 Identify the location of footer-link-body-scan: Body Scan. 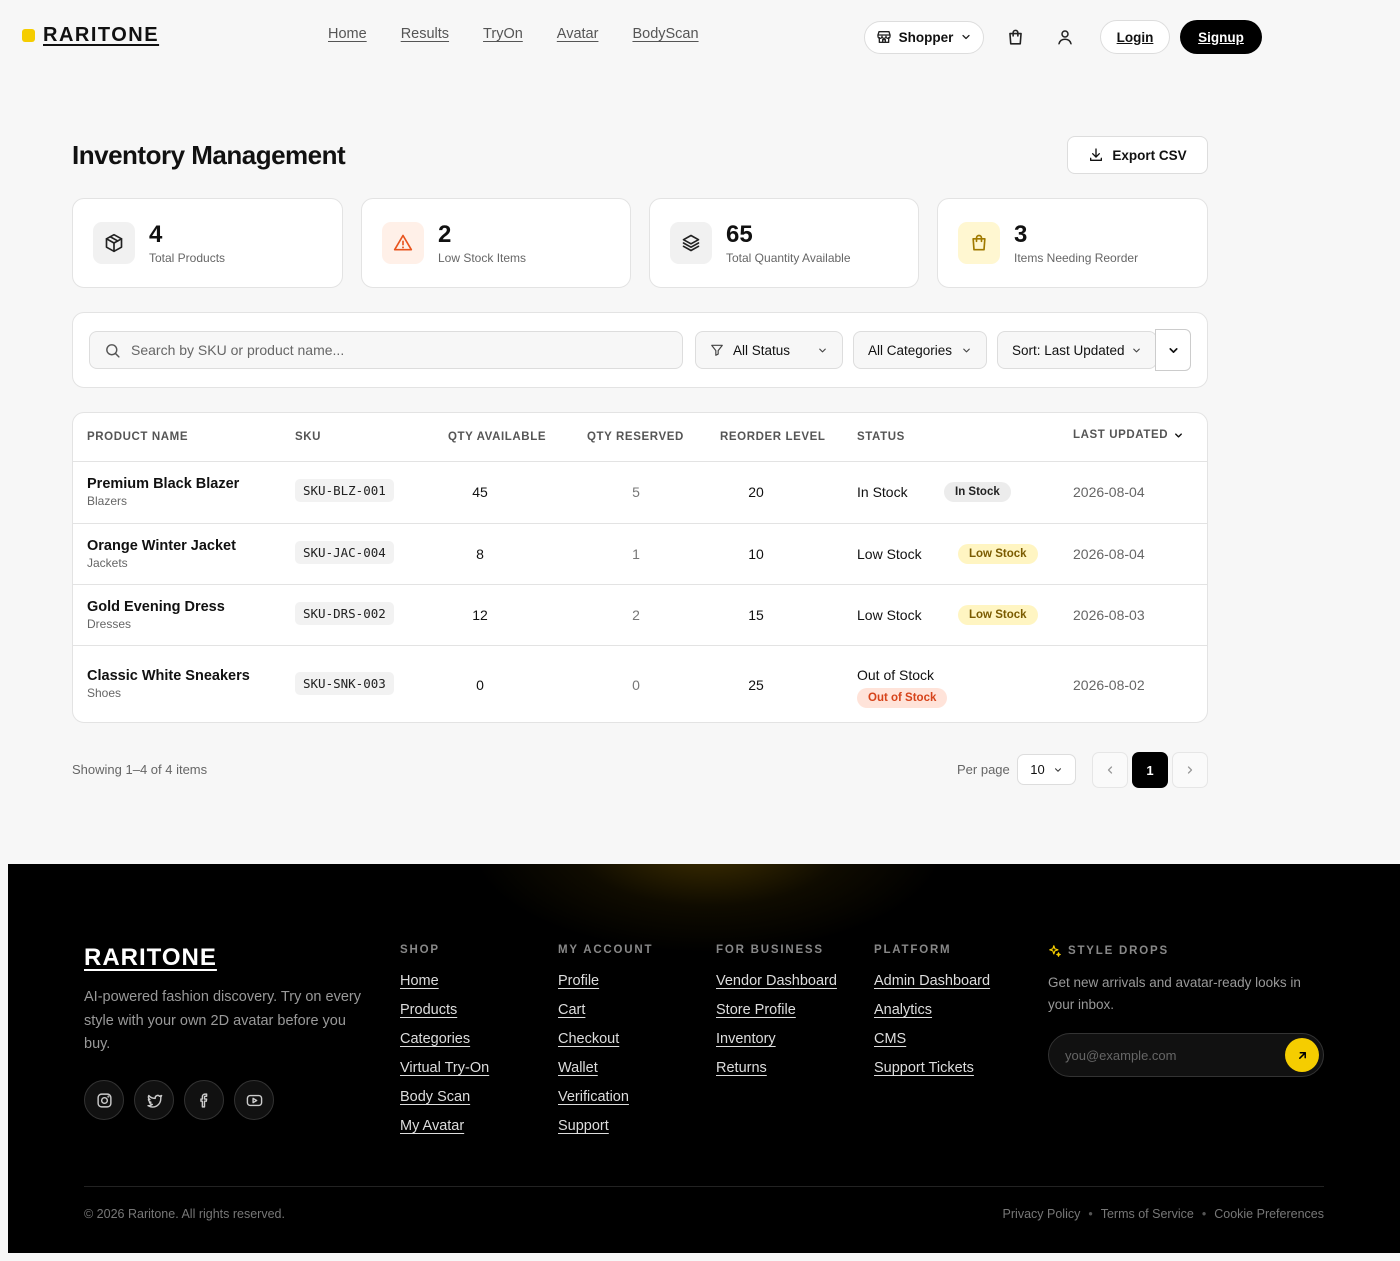
(444, 1097).